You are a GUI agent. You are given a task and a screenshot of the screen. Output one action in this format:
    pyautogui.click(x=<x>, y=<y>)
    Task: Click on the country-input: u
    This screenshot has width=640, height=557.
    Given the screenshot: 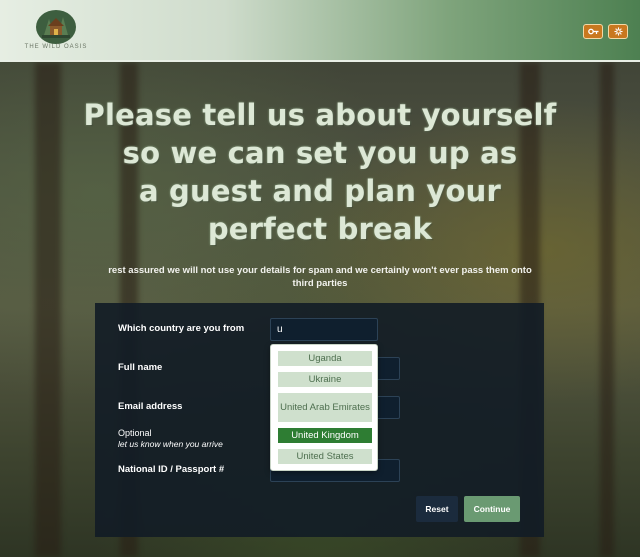 What is the action you would take?
    pyautogui.click(x=324, y=329)
    